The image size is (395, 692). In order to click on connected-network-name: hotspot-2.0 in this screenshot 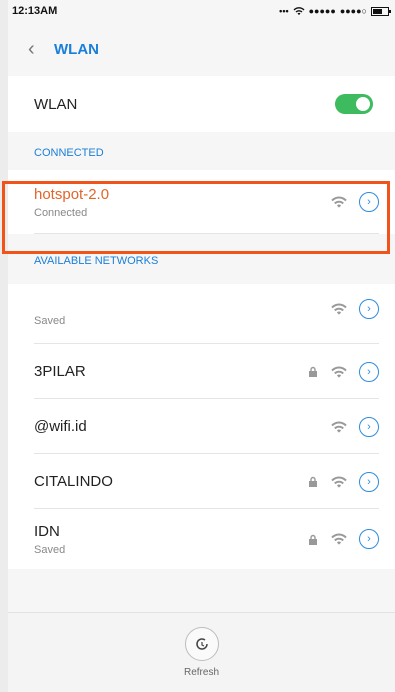, I will do `click(72, 194)`.